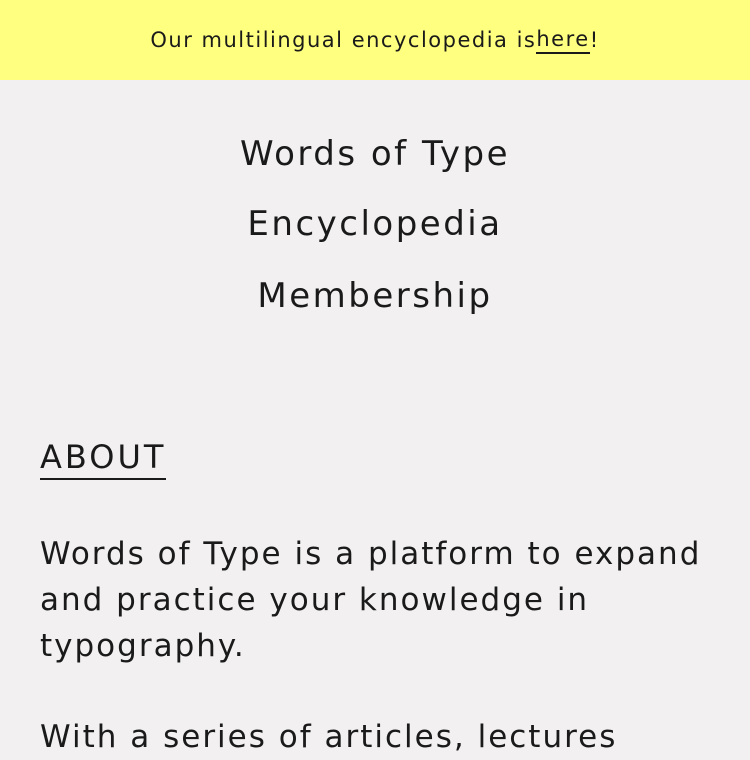 This screenshot has width=750, height=760. I want to click on banner-here-link: here, so click(563, 40).